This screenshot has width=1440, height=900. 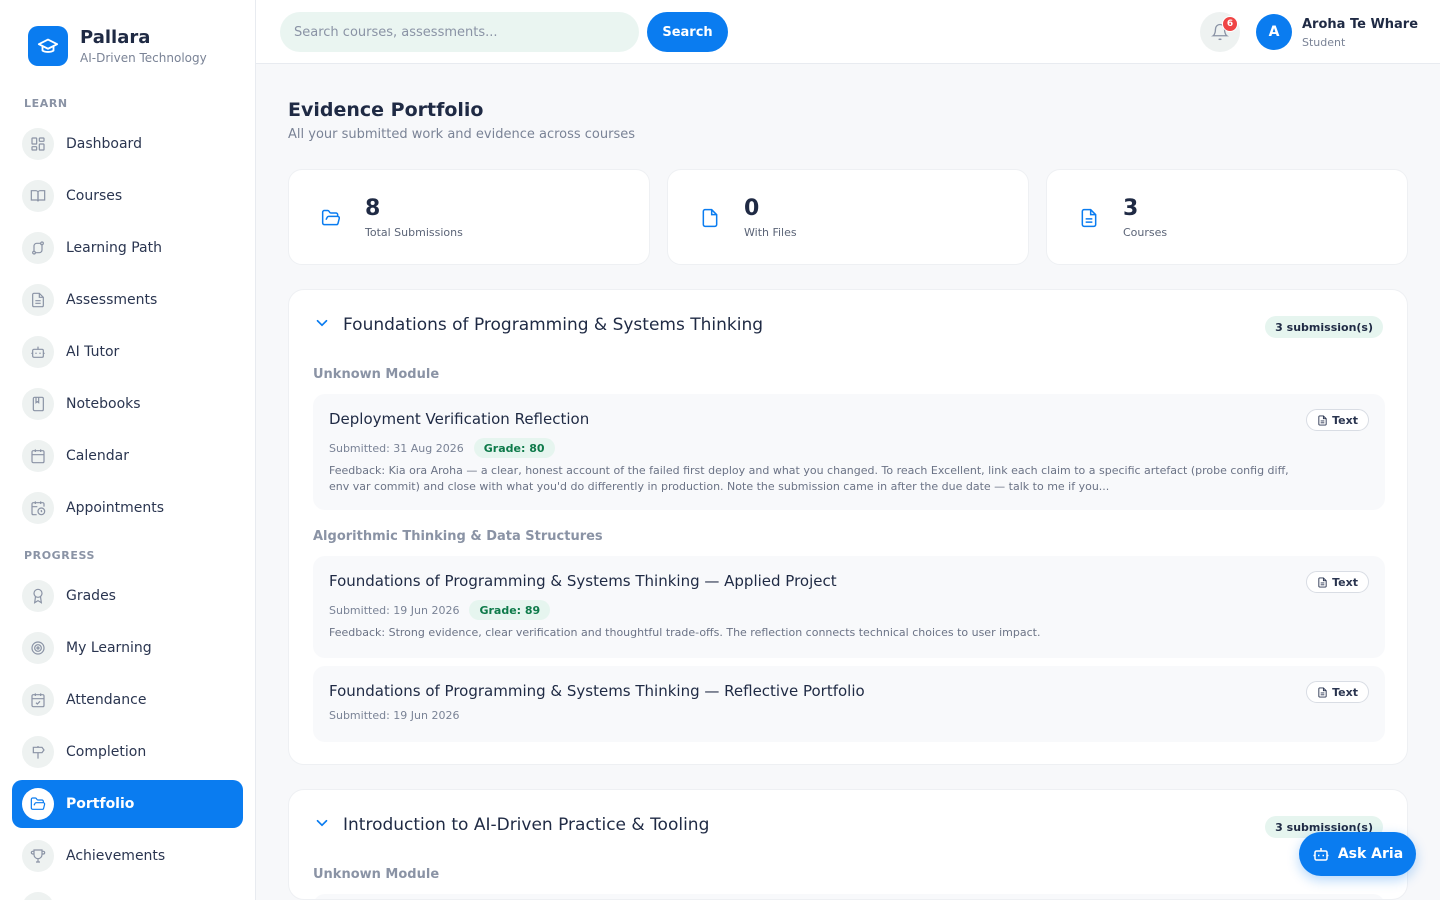 I want to click on sidebar-item-my-learning: My Learning, so click(x=127, y=648).